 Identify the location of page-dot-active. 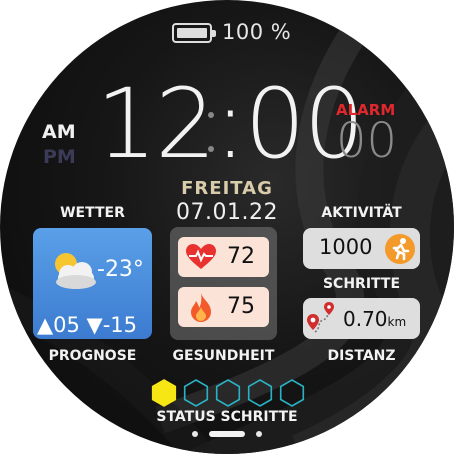
(227, 434).